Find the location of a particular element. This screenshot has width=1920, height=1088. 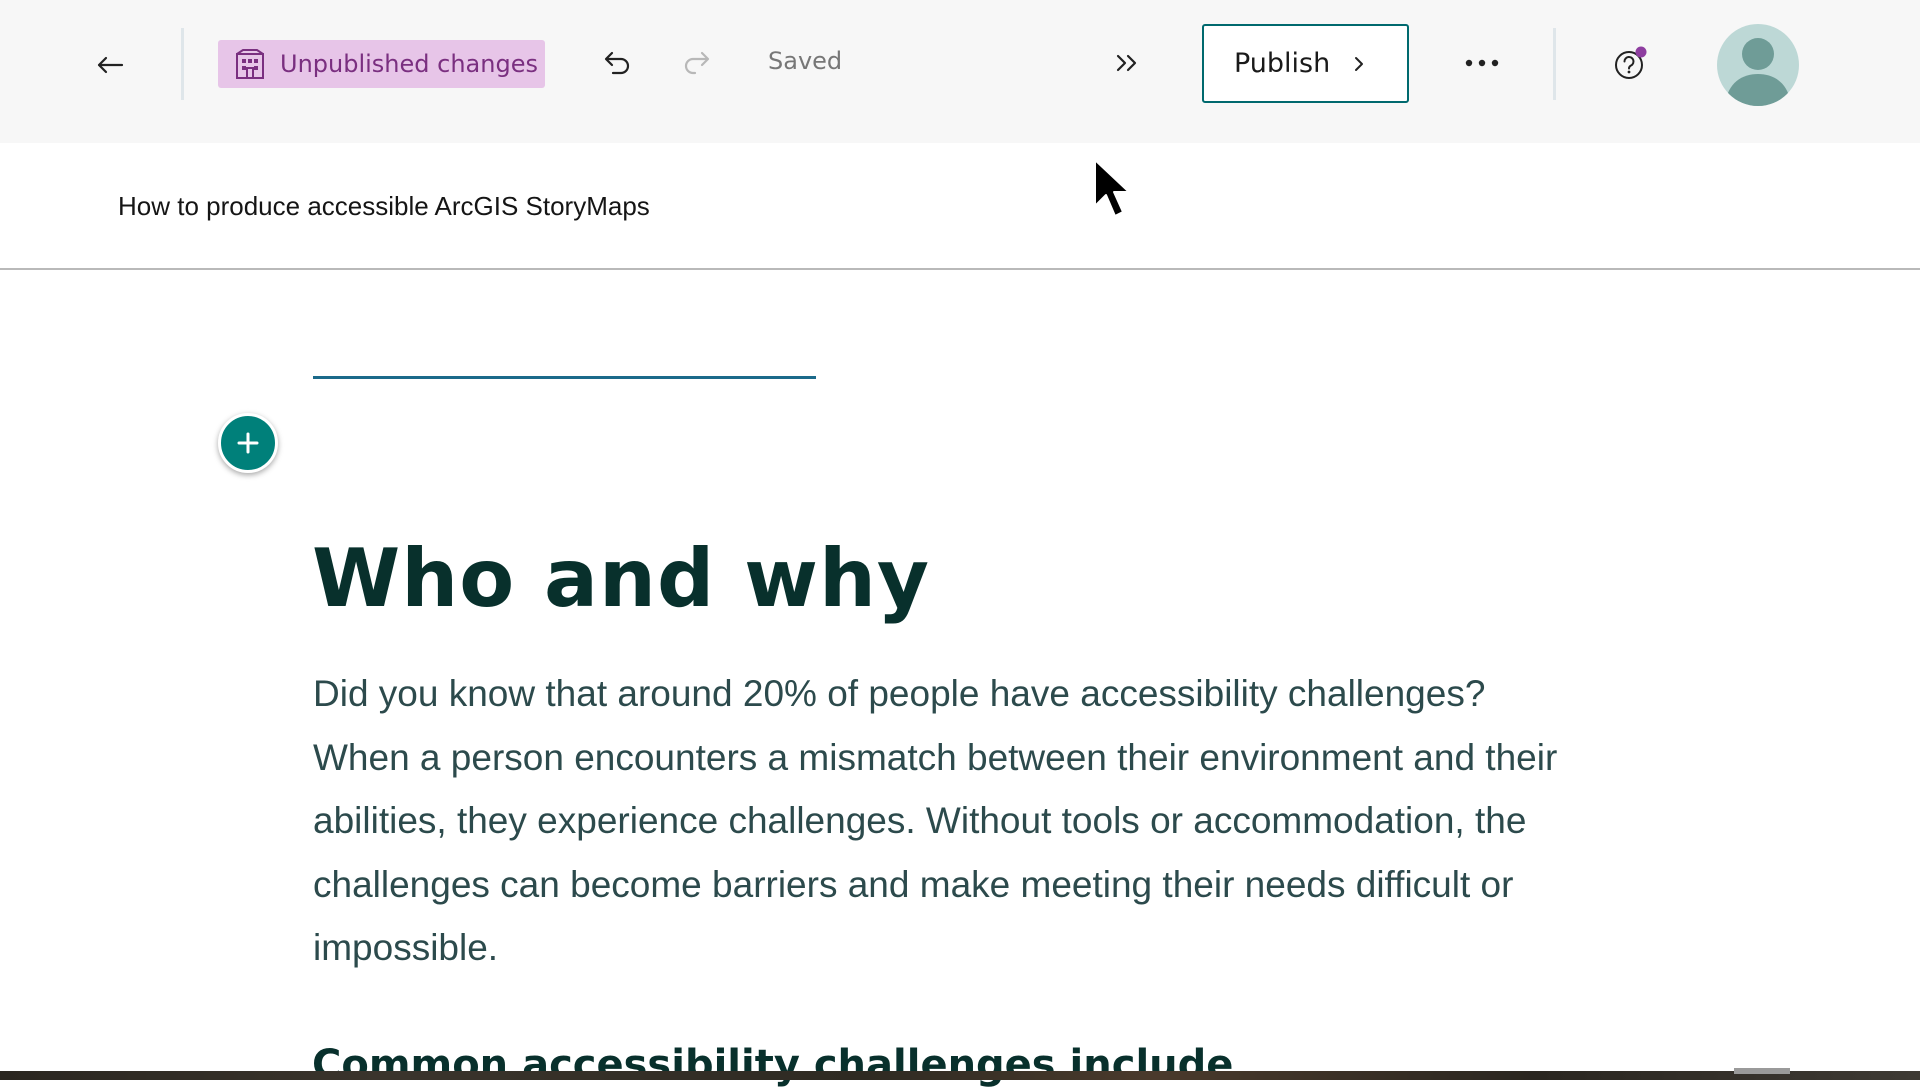

user-avatar is located at coordinates (1758, 65).